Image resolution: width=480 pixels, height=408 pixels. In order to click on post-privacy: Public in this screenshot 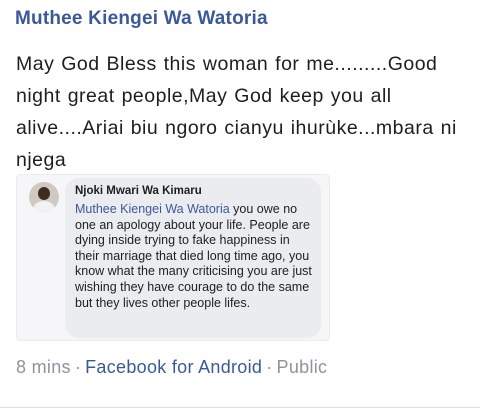, I will do `click(302, 367)`.